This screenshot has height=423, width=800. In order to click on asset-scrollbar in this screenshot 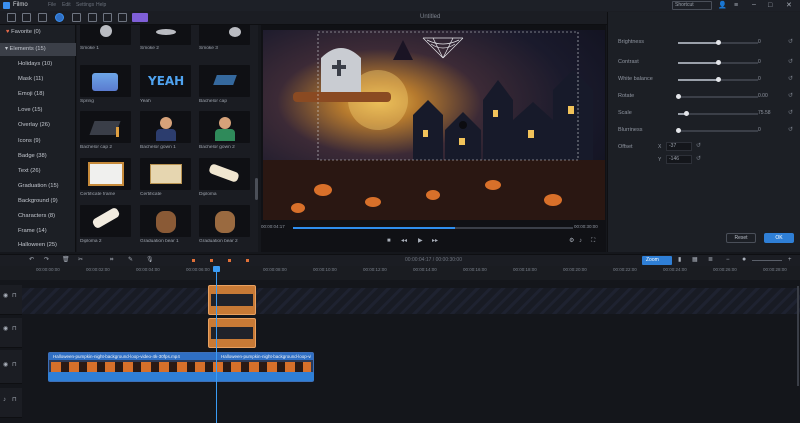, I will do `click(256, 189)`.